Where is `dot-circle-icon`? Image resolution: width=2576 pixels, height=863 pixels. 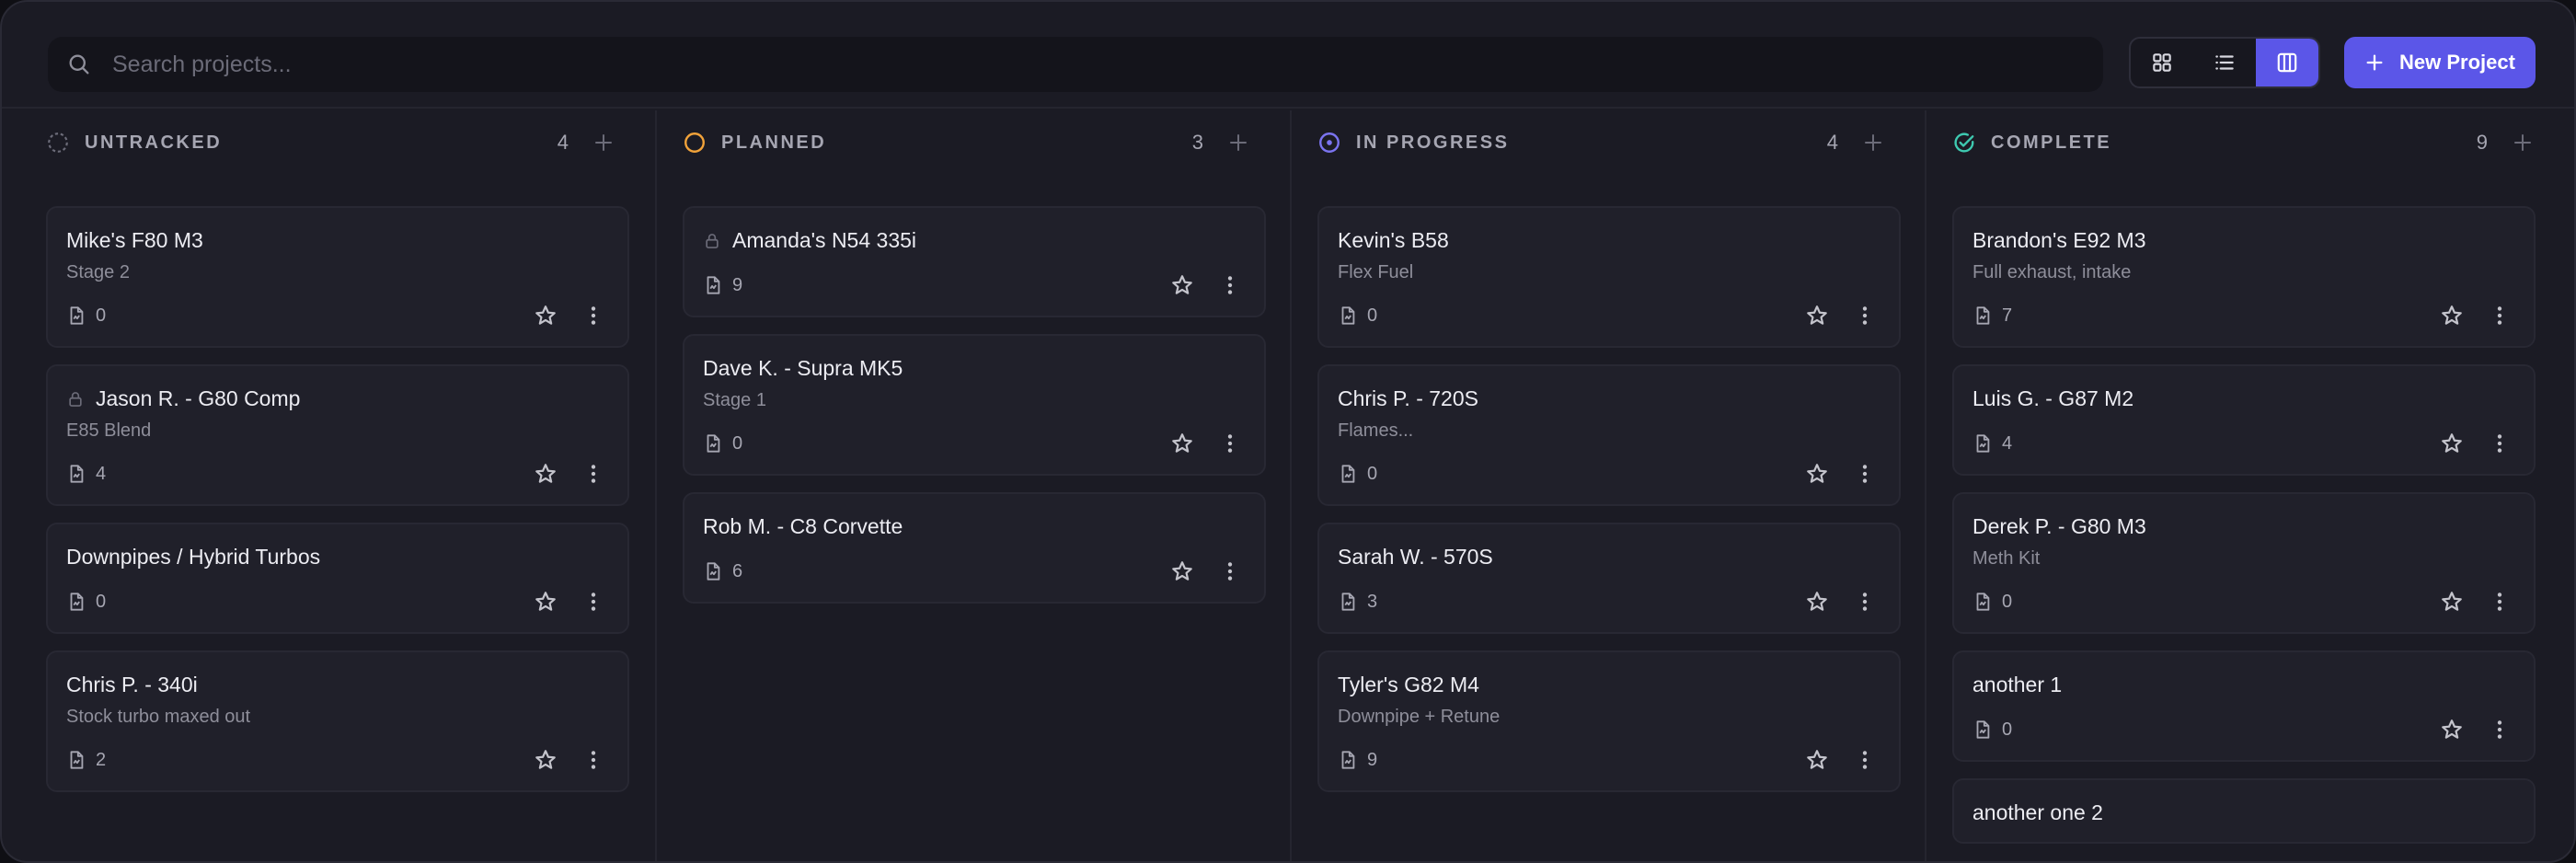 dot-circle-icon is located at coordinates (1329, 143).